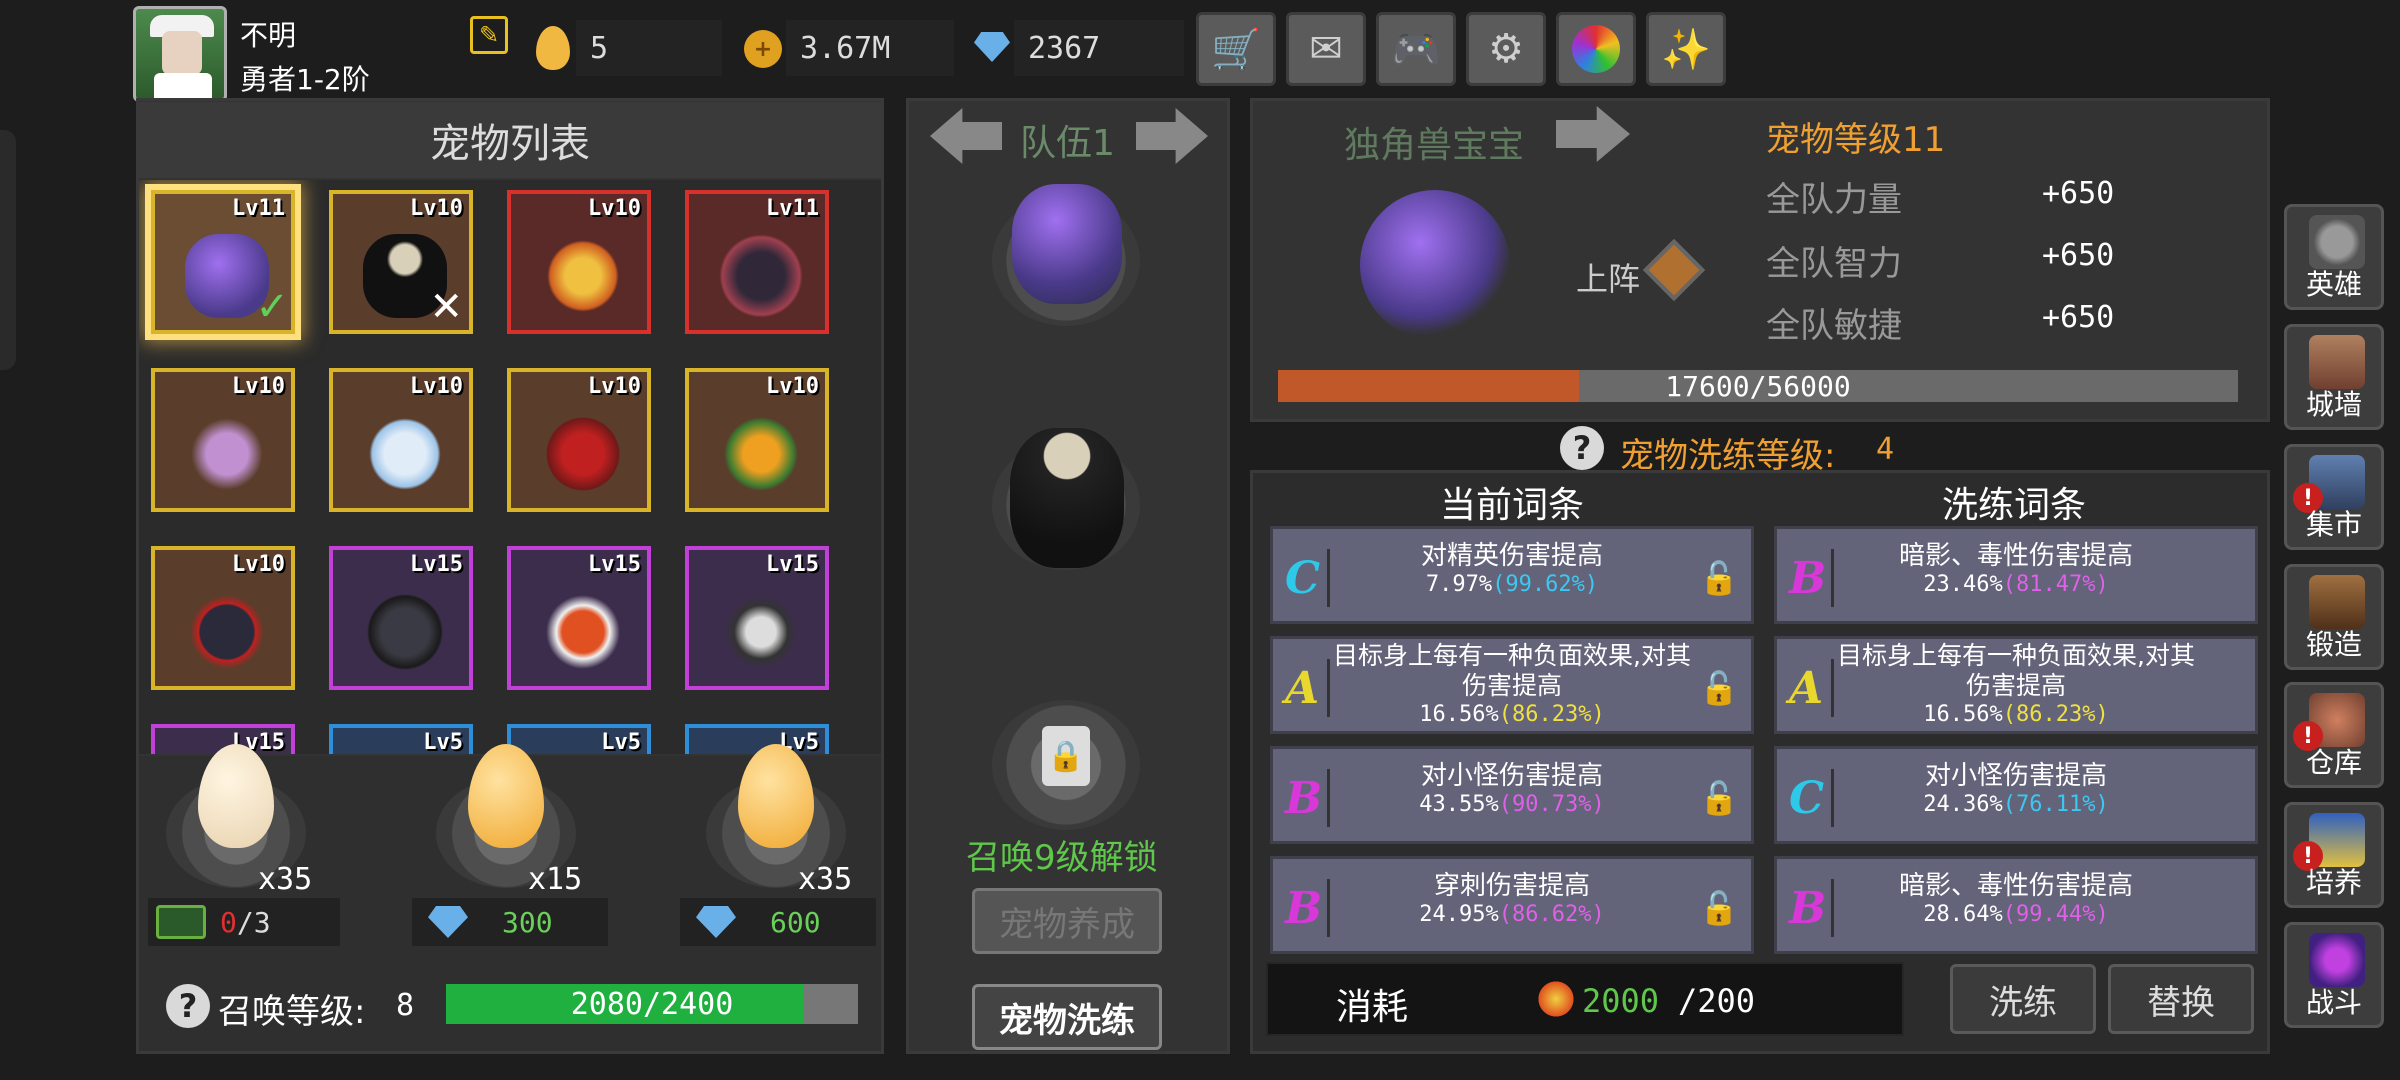 Image resolution: width=2400 pixels, height=1080 pixels. Describe the element at coordinates (2334, 617) in the screenshot. I see `sidebar-item-3: 锻造` at that location.